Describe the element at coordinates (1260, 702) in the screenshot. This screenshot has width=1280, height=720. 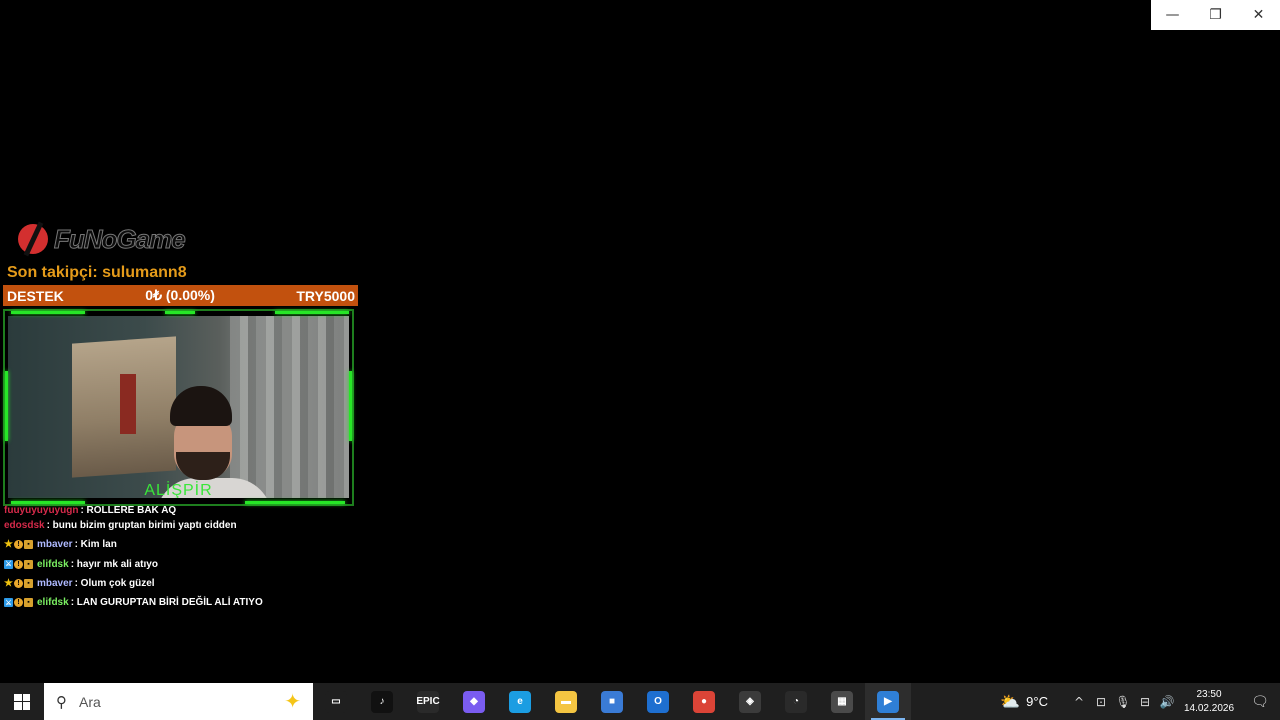
I see `notification-center-icon: 🗨` at that location.